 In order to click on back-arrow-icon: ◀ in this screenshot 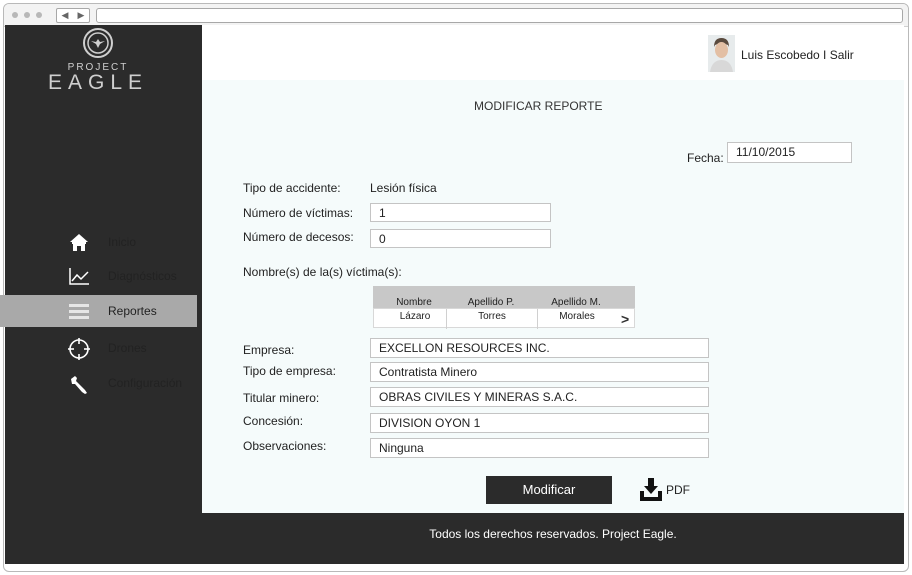, I will do `click(65, 15)`.